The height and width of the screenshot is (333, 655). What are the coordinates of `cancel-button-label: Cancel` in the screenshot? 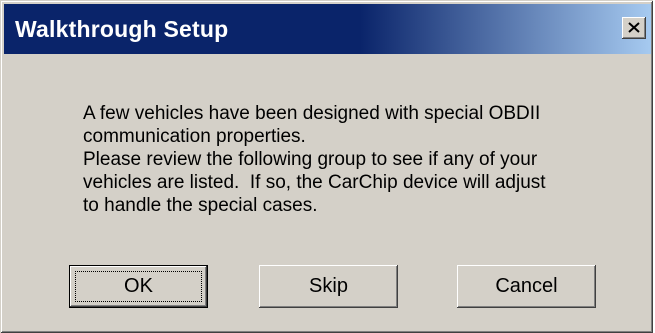 It's located at (526, 286).